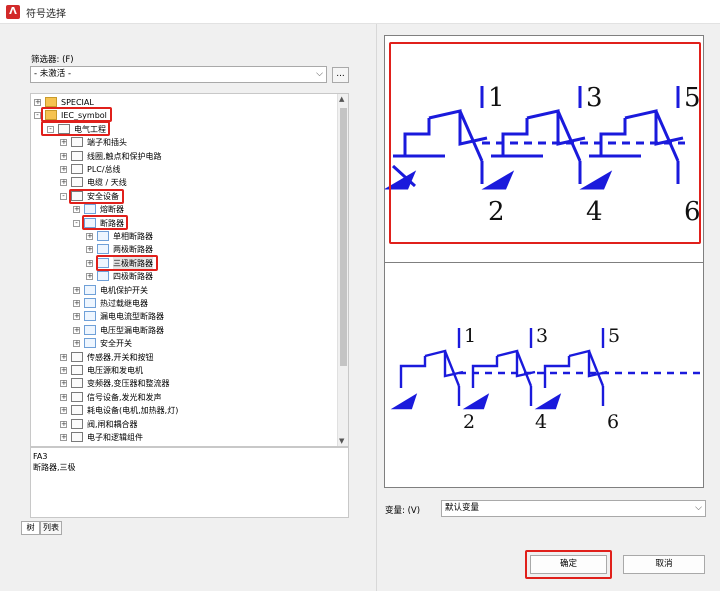 Image resolution: width=720 pixels, height=591 pixels. I want to click on bottom-symbol, so click(546, 369).